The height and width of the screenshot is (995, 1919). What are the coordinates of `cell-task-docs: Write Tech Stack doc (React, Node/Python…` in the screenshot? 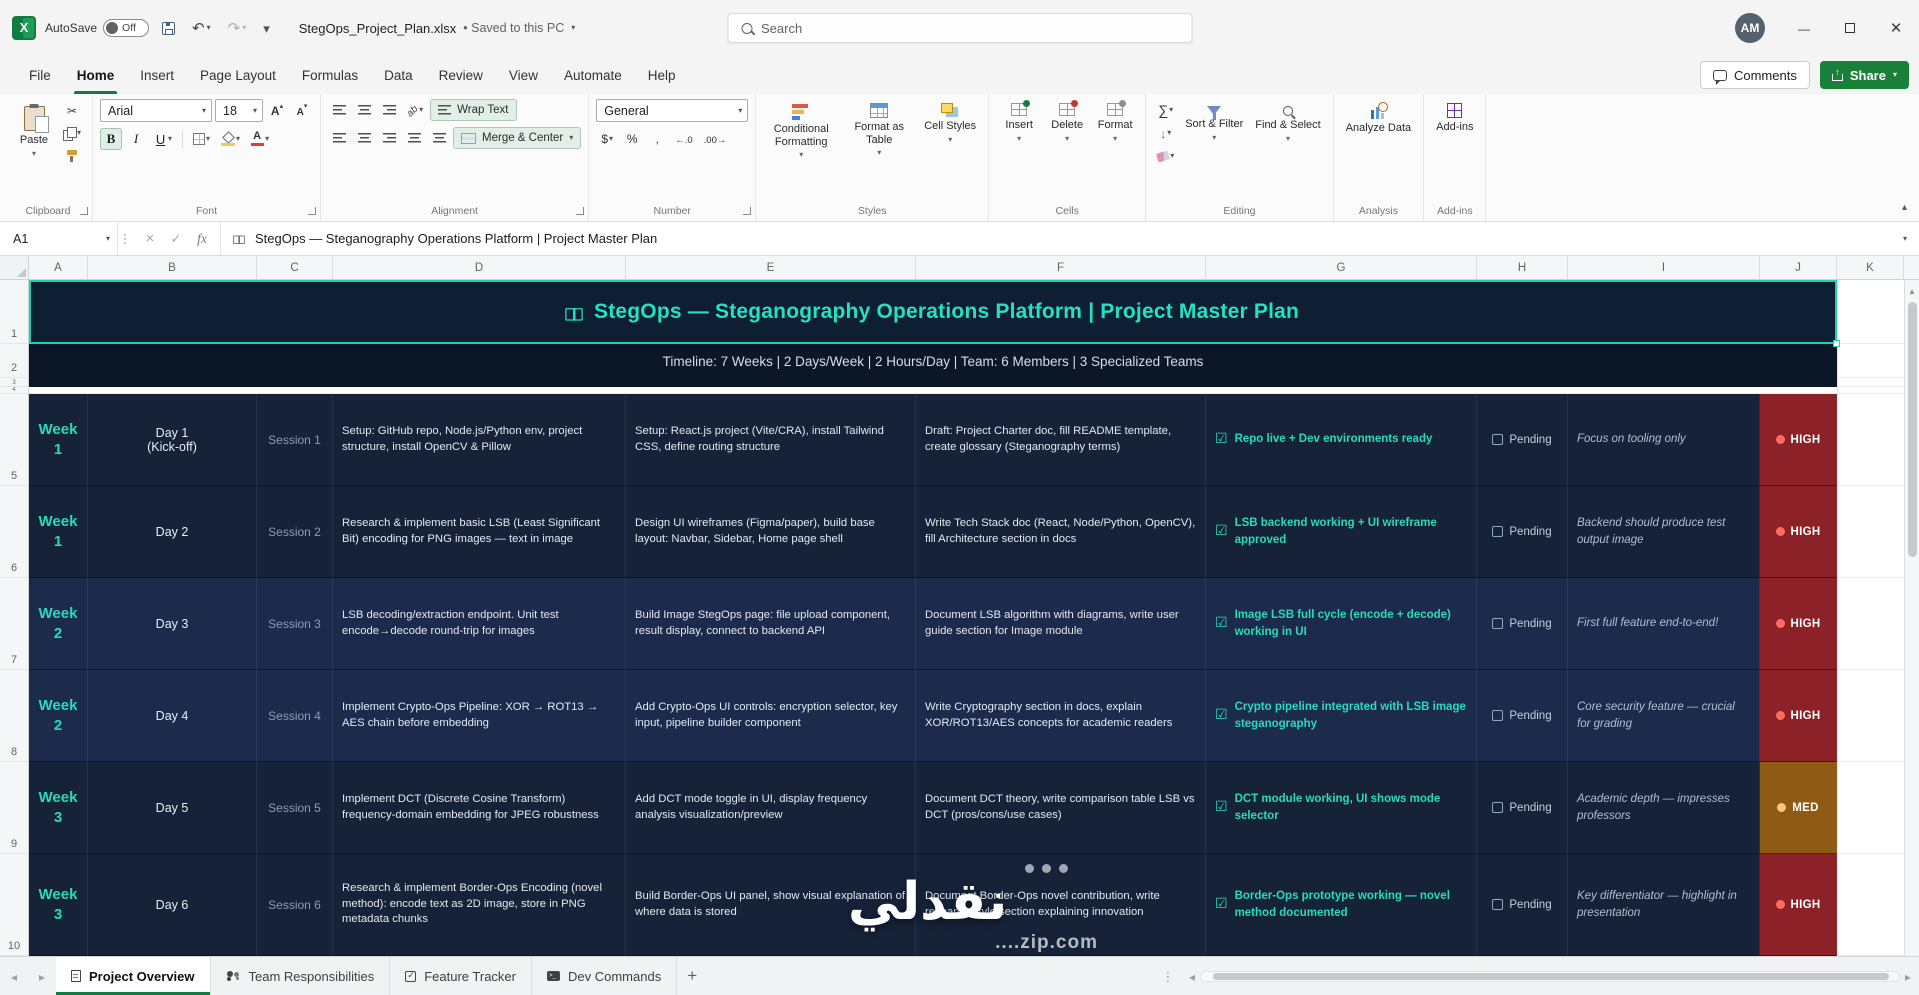 It's located at (1061, 532).